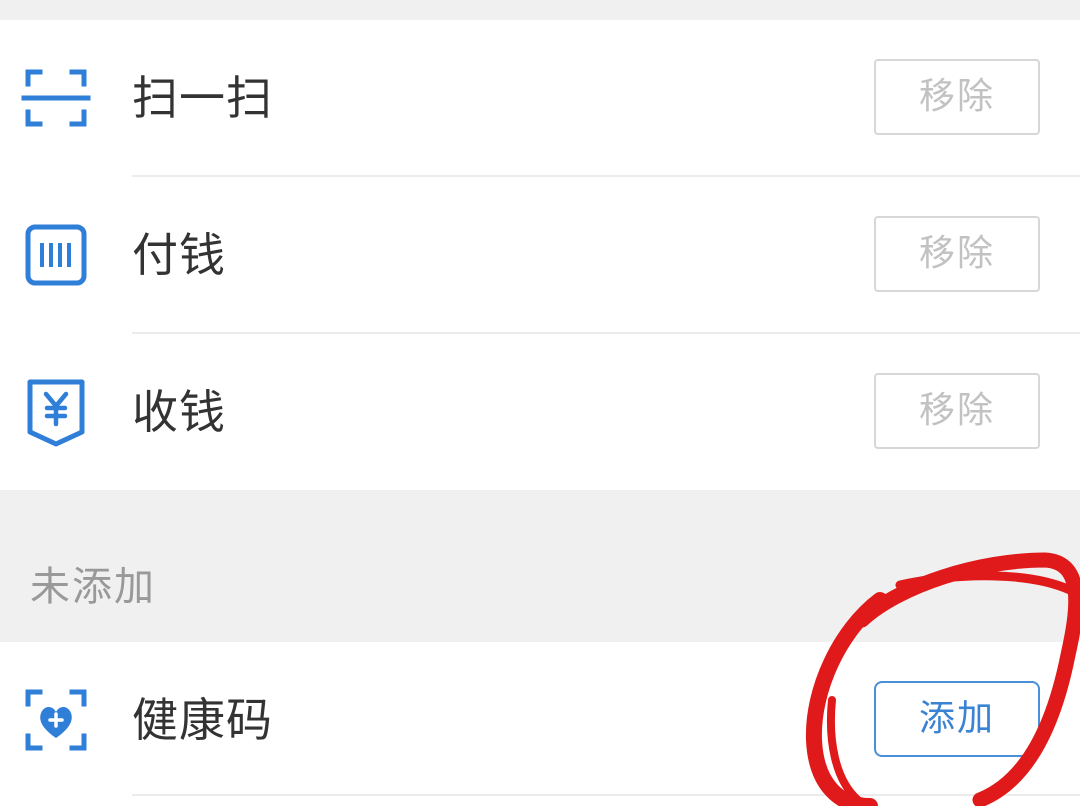 This screenshot has width=1080, height=806. I want to click on scan-icon, so click(56, 98).